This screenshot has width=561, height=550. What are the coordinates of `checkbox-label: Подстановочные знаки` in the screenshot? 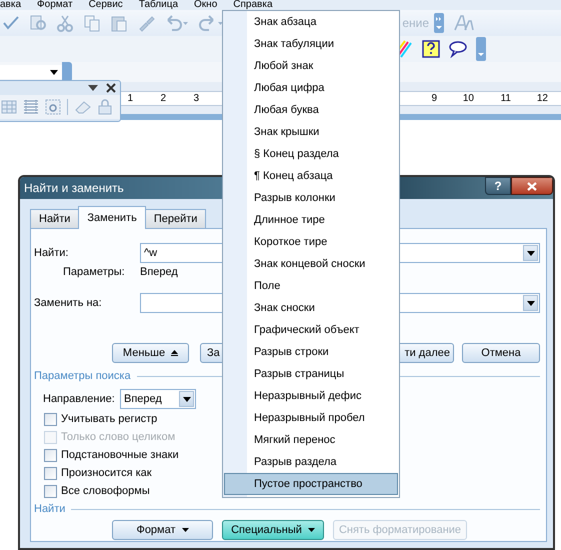 It's located at (120, 455).